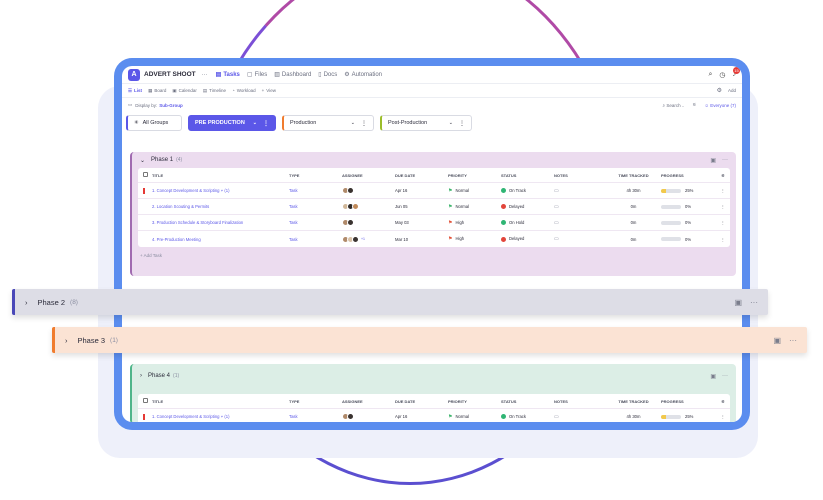 This screenshot has width=823, height=500. I want to click on workspace-logo: A, so click(134, 74).